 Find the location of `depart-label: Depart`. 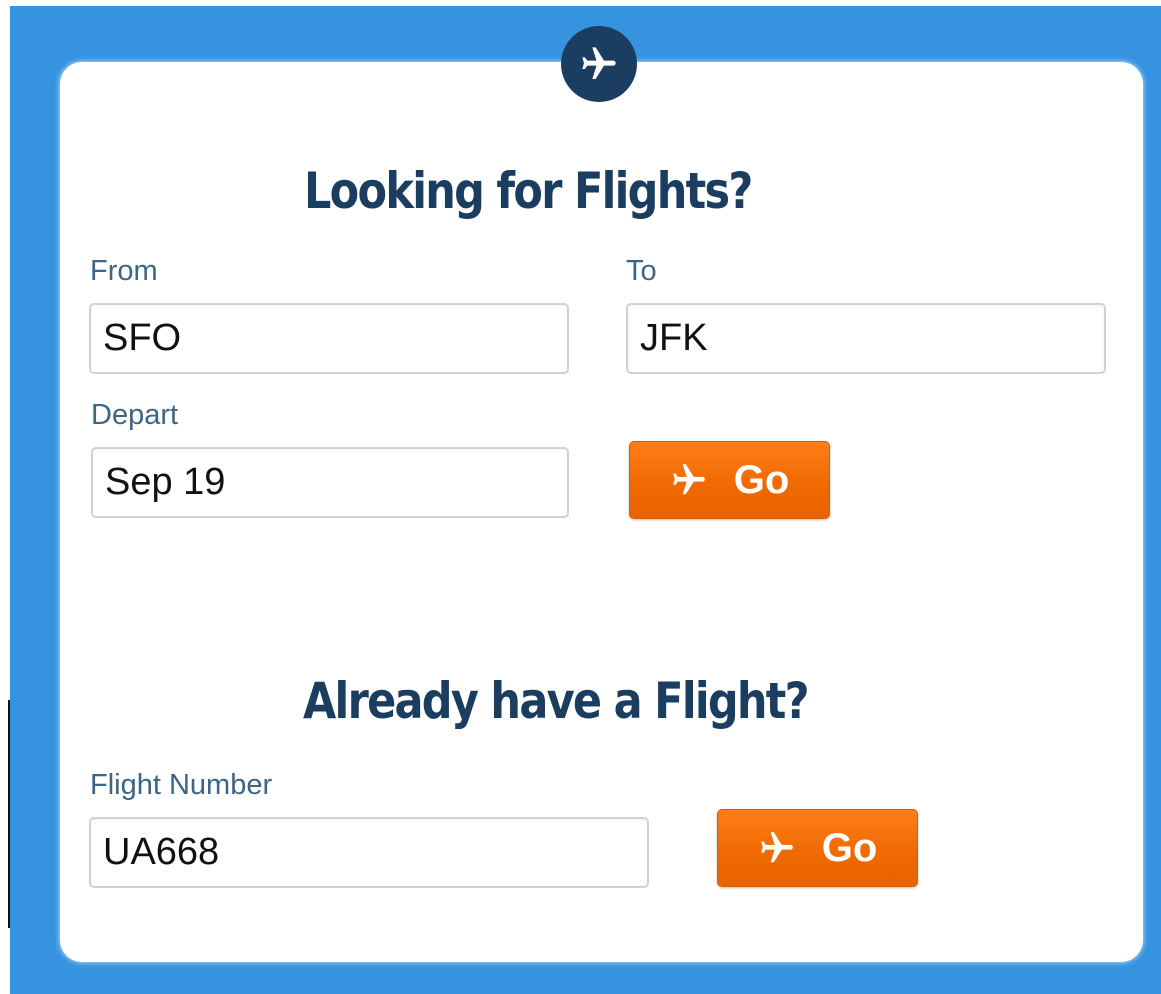

depart-label: Depart is located at coordinates (135, 415).